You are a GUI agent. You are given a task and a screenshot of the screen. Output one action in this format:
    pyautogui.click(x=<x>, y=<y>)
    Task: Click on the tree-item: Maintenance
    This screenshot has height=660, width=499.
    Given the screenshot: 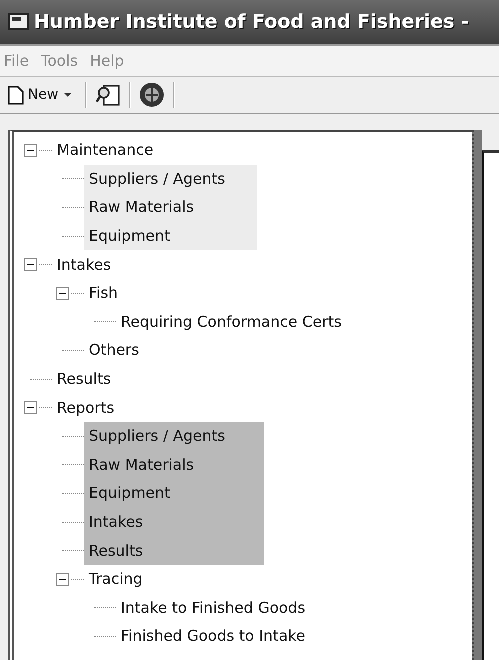 What is the action you would take?
    pyautogui.click(x=105, y=150)
    